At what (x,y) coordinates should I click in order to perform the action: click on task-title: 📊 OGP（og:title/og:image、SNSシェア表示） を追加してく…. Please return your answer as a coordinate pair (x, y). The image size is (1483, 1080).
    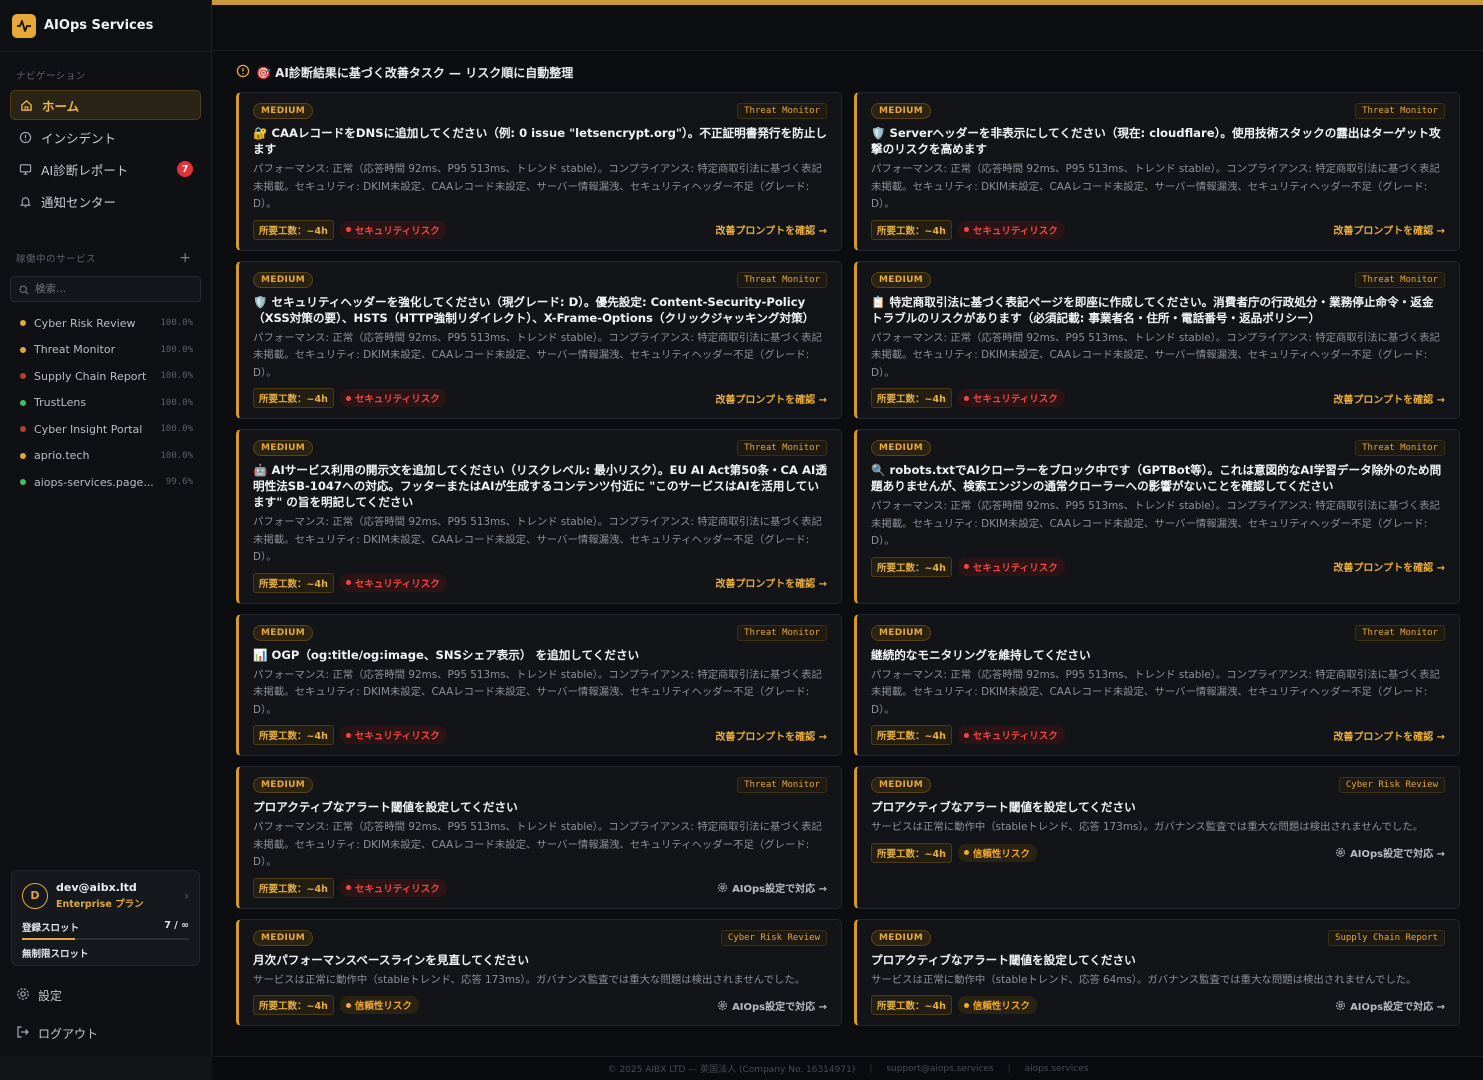
    Looking at the image, I should click on (446, 654).